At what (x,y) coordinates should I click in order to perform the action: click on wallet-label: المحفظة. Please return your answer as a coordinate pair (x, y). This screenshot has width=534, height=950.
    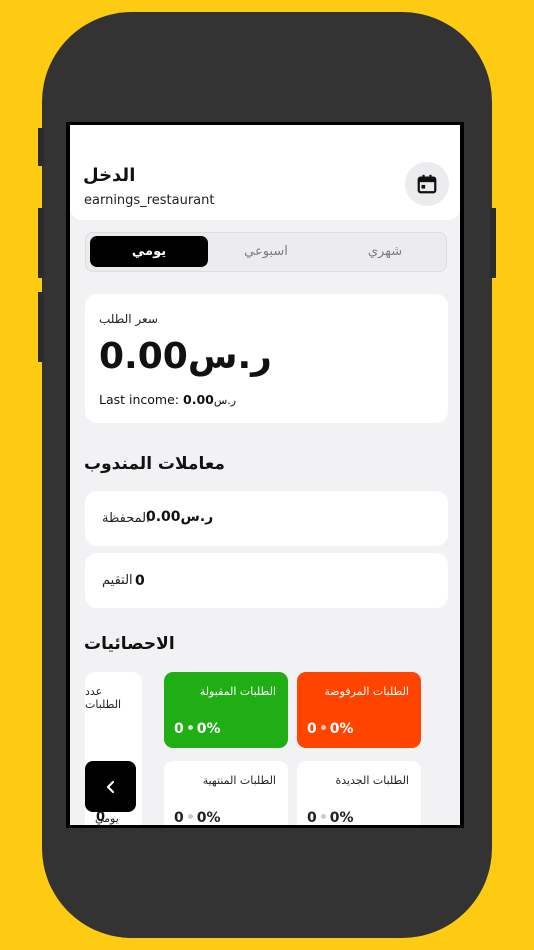
    Looking at the image, I should click on (126, 518).